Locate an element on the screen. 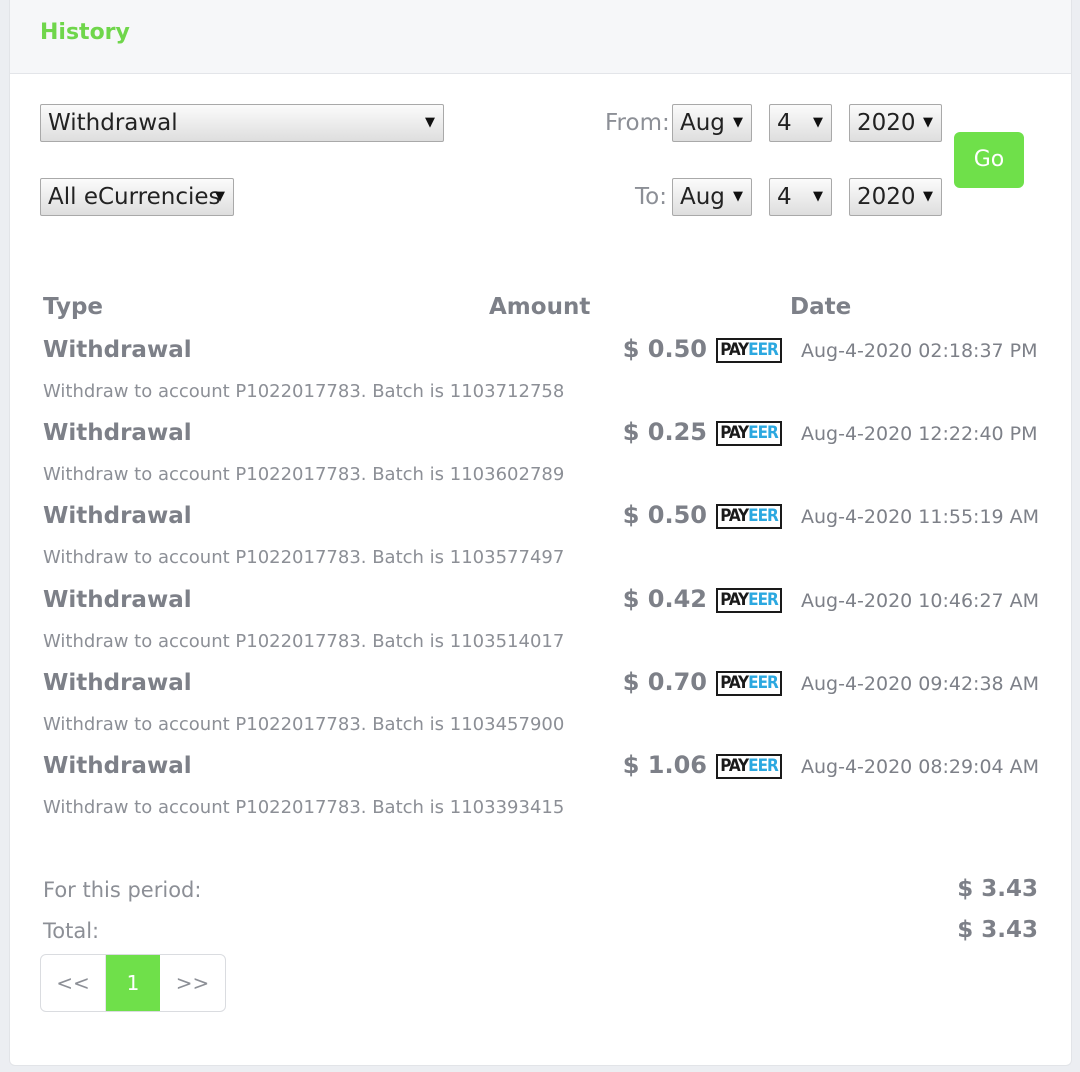 This screenshot has height=1072, width=1080. to-year-value: 2020 is located at coordinates (886, 197).